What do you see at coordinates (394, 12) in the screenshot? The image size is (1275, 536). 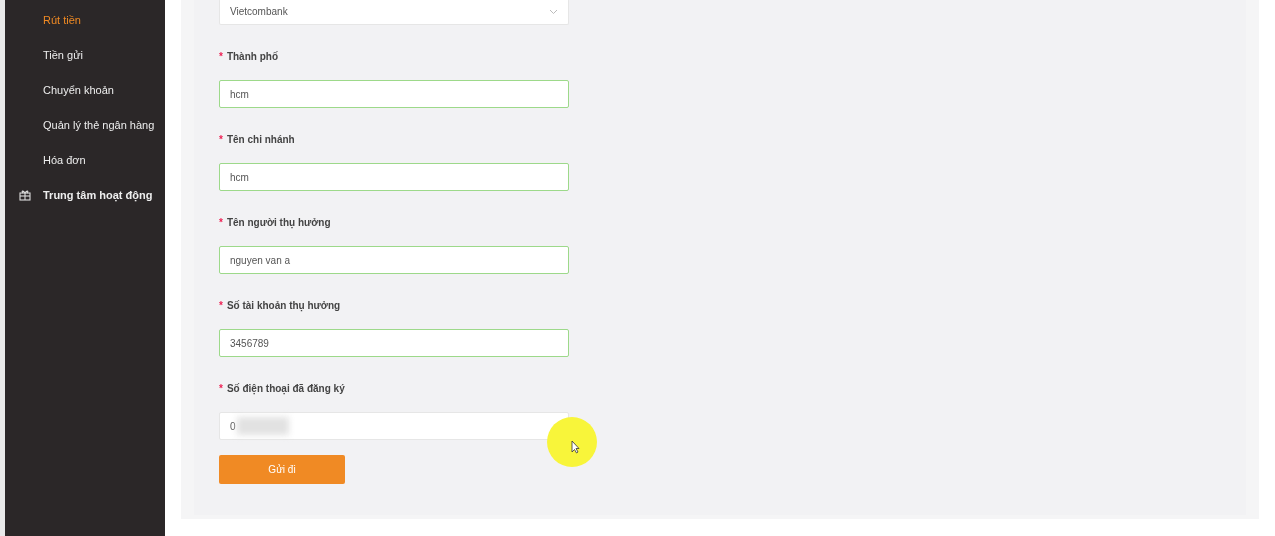 I see `bank-select: Vietcombank` at bounding box center [394, 12].